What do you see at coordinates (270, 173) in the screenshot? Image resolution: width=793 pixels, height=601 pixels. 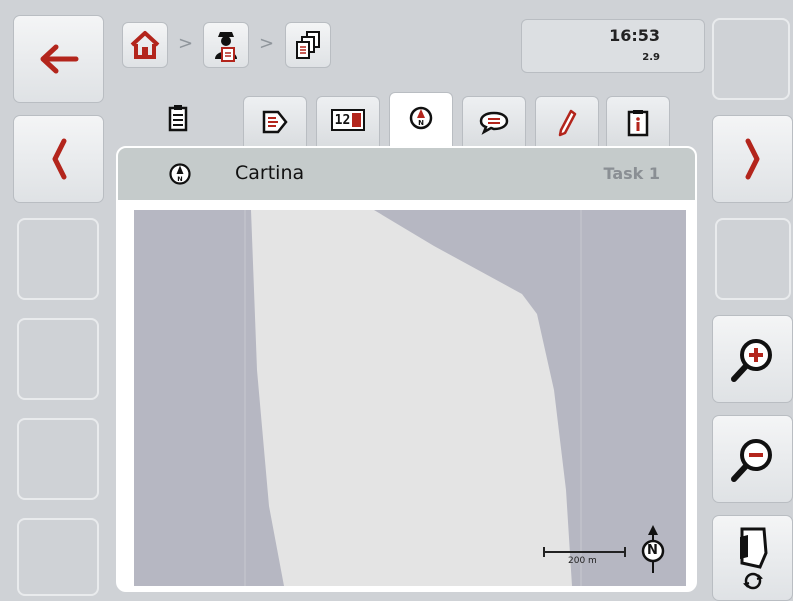 I see `page-title: Cartina` at bounding box center [270, 173].